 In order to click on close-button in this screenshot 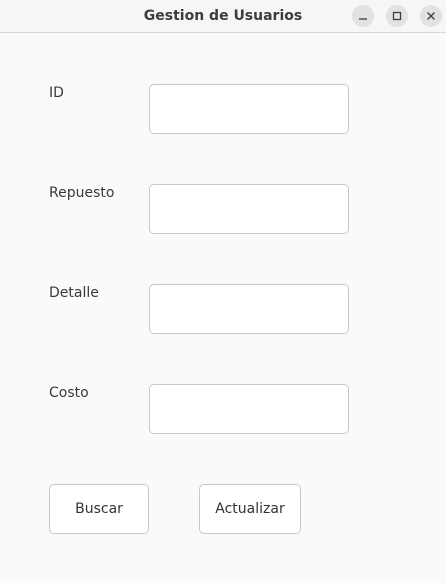, I will do `click(431, 16)`.